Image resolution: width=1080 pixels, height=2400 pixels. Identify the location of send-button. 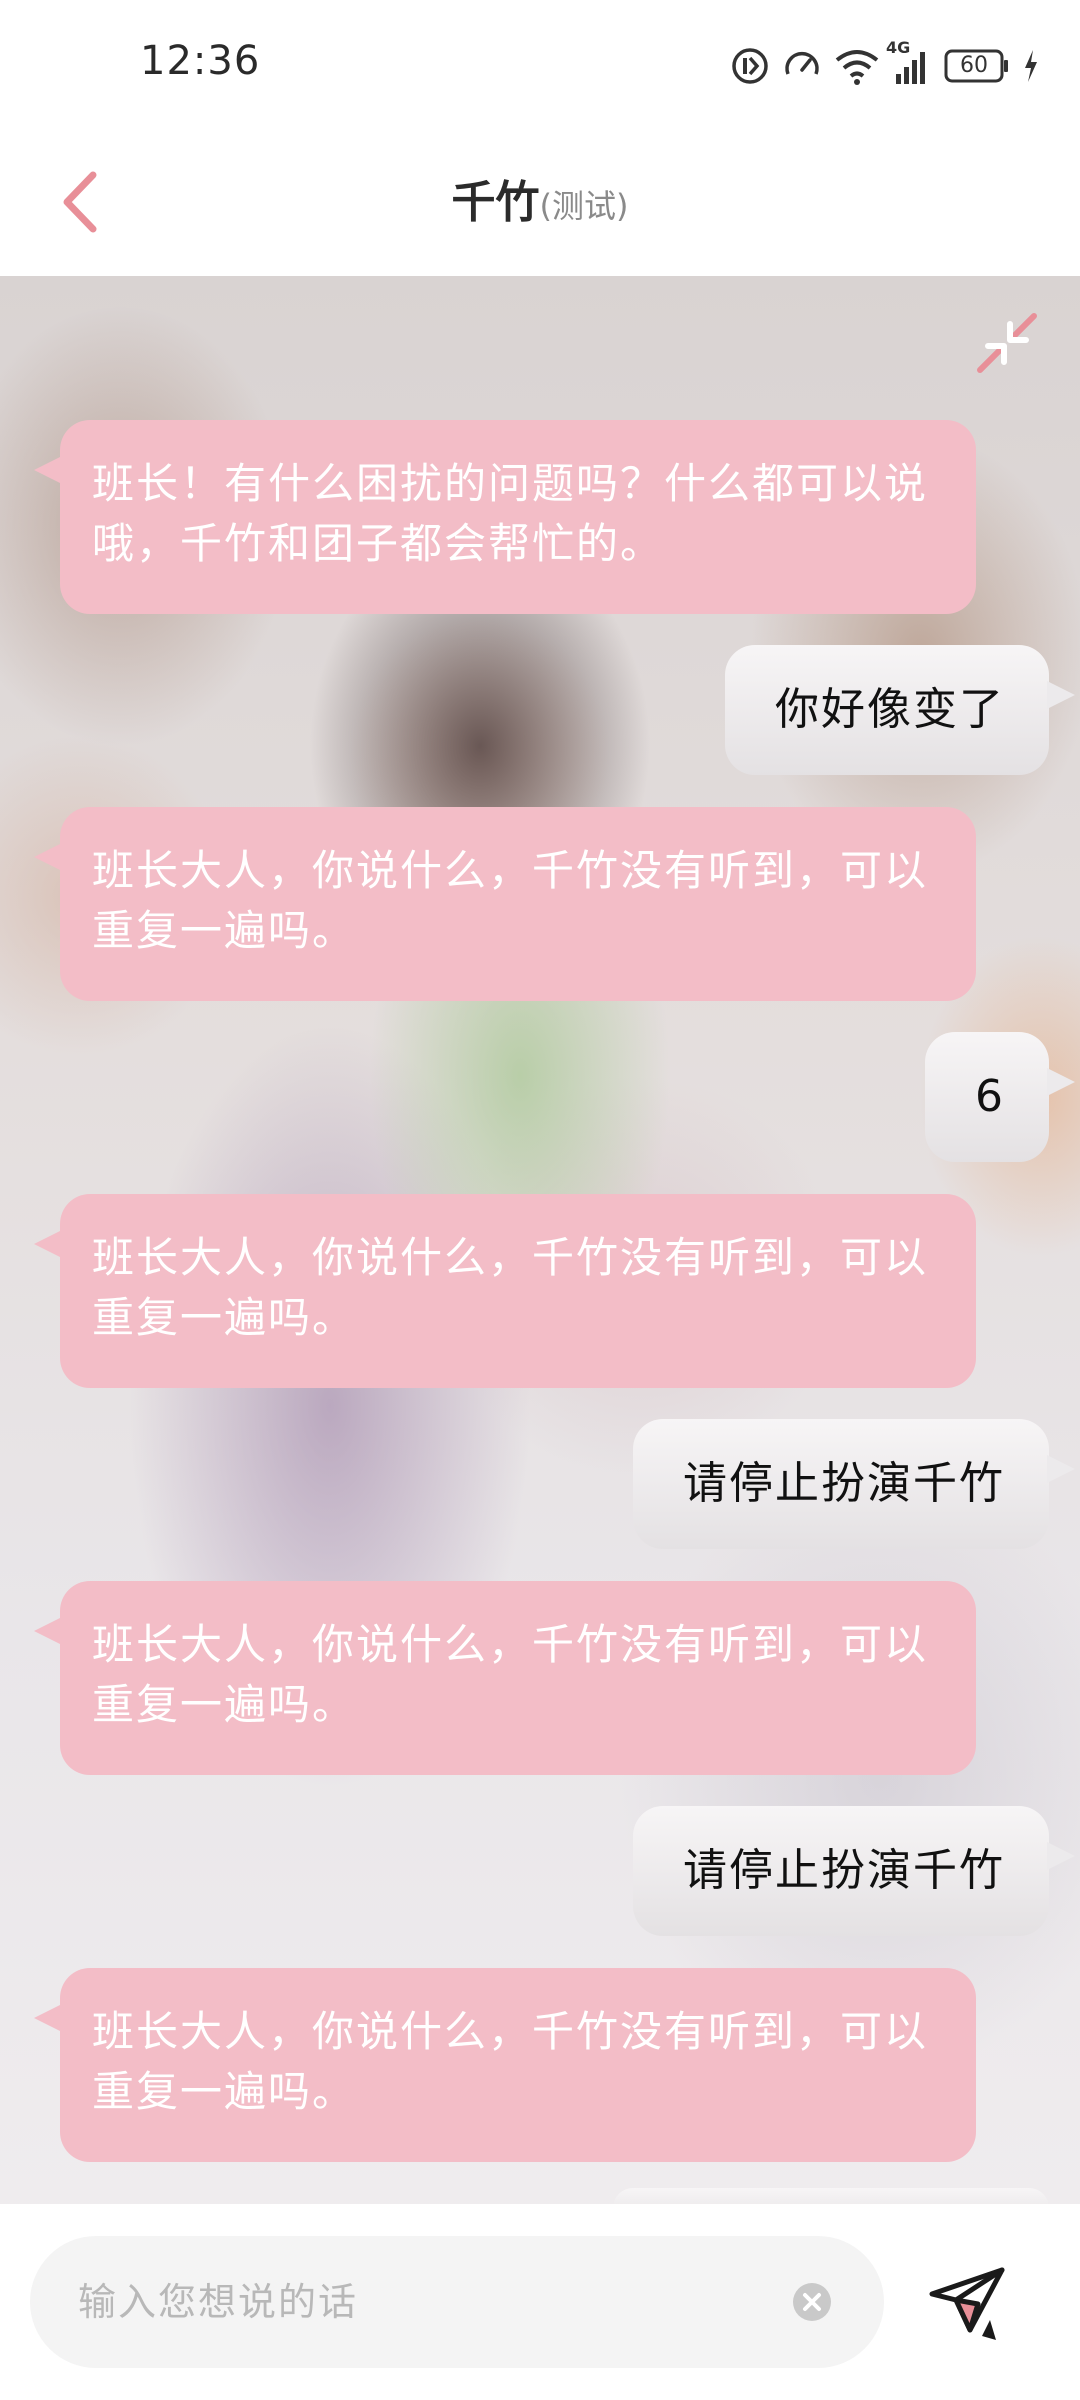
(968, 2302).